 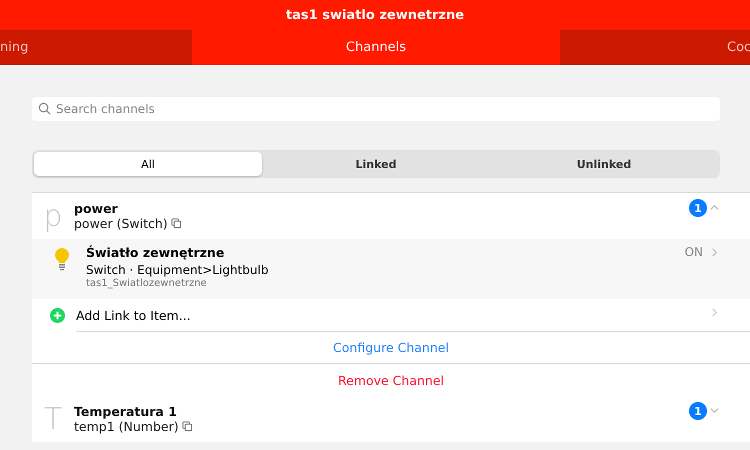 What do you see at coordinates (178, 270) in the screenshot?
I see `item-type: Switch · Equipment>Lightbulb` at bounding box center [178, 270].